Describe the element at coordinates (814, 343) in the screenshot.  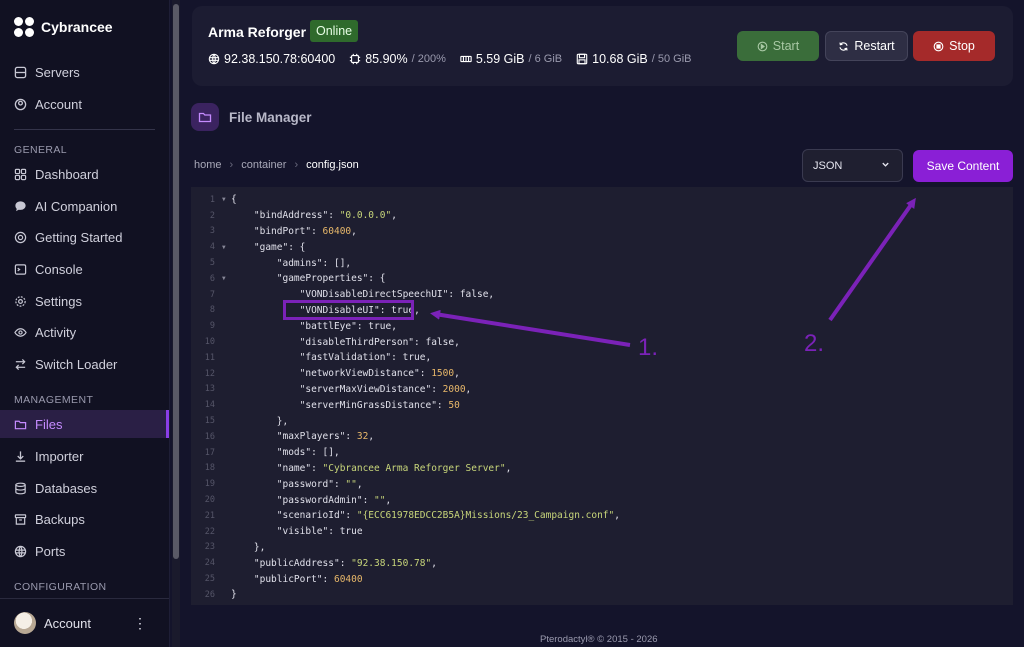
I see `annotation-label-2: 2.` at that location.